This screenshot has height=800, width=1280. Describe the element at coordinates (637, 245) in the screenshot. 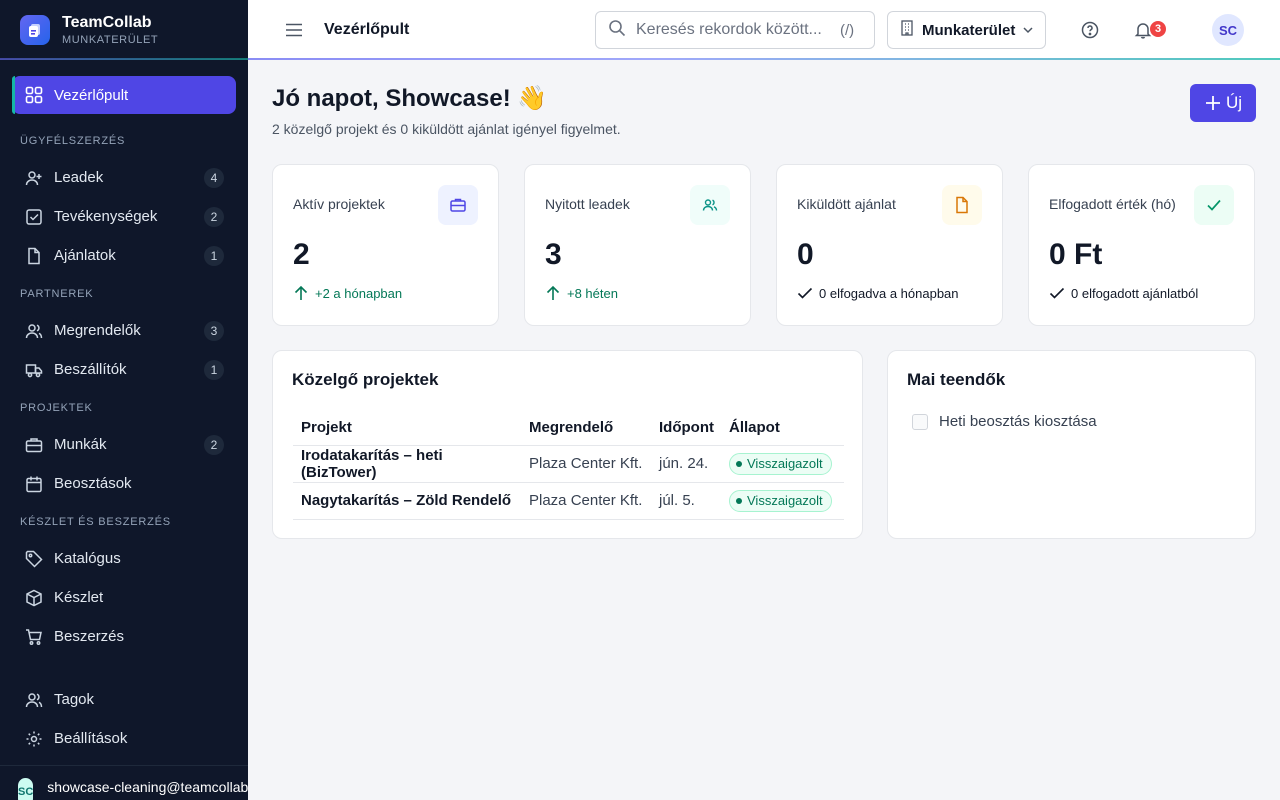

I see `stat-card-open-leads: Nyitott leadek 3 +8 héten` at that location.